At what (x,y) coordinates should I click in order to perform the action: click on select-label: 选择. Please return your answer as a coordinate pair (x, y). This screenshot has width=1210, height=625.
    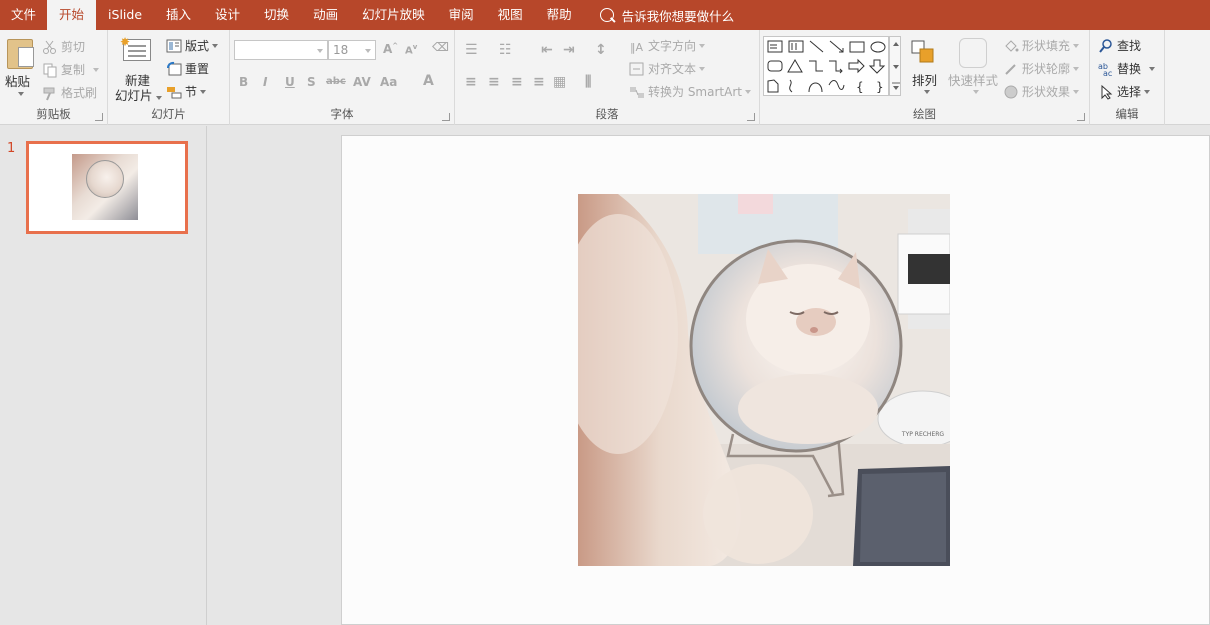
    Looking at the image, I should click on (1129, 92).